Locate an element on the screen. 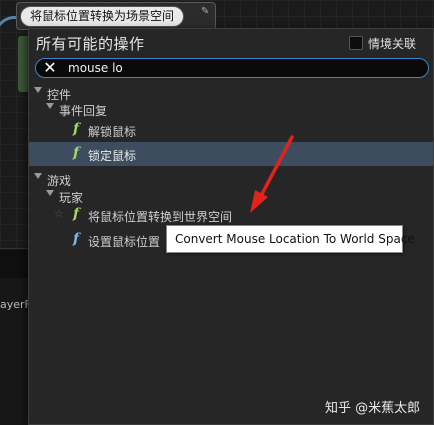 This screenshot has height=425, width=434. action-label: 设置鼠标位置 is located at coordinates (124, 242).